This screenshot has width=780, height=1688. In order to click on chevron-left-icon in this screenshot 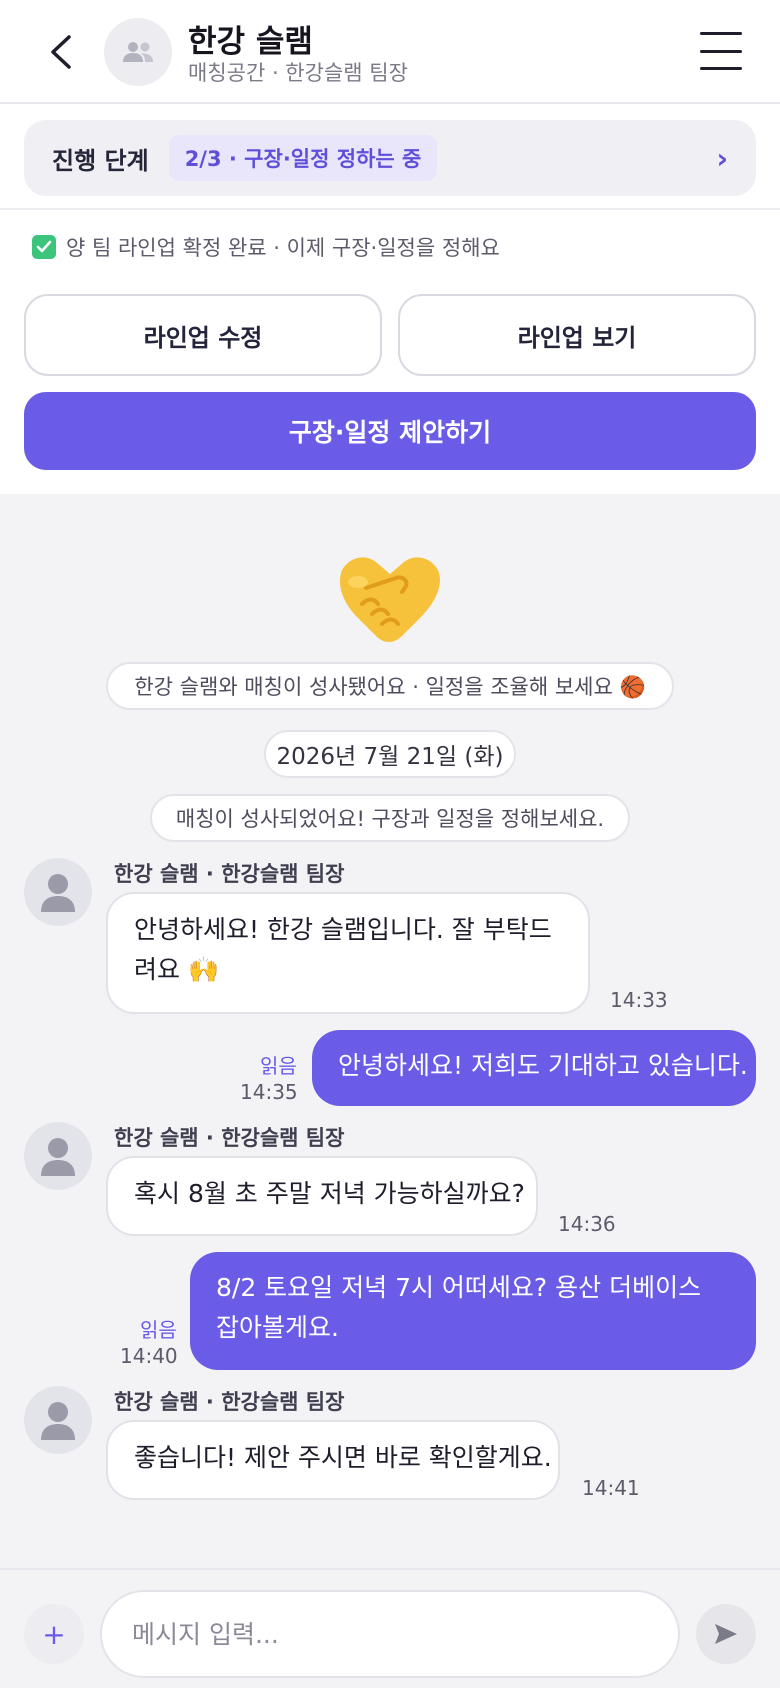, I will do `click(61, 52)`.